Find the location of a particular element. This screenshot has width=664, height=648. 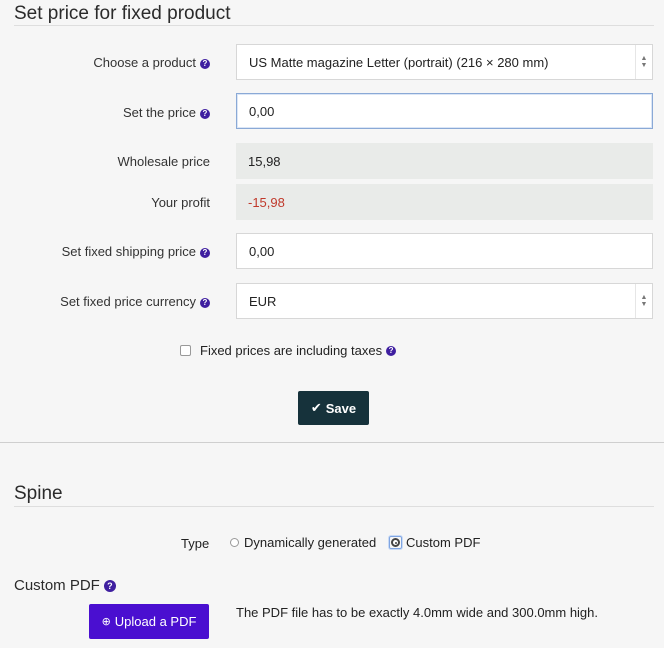

upload-pdf-button: ⊕ Upload a PDF is located at coordinates (149, 621).